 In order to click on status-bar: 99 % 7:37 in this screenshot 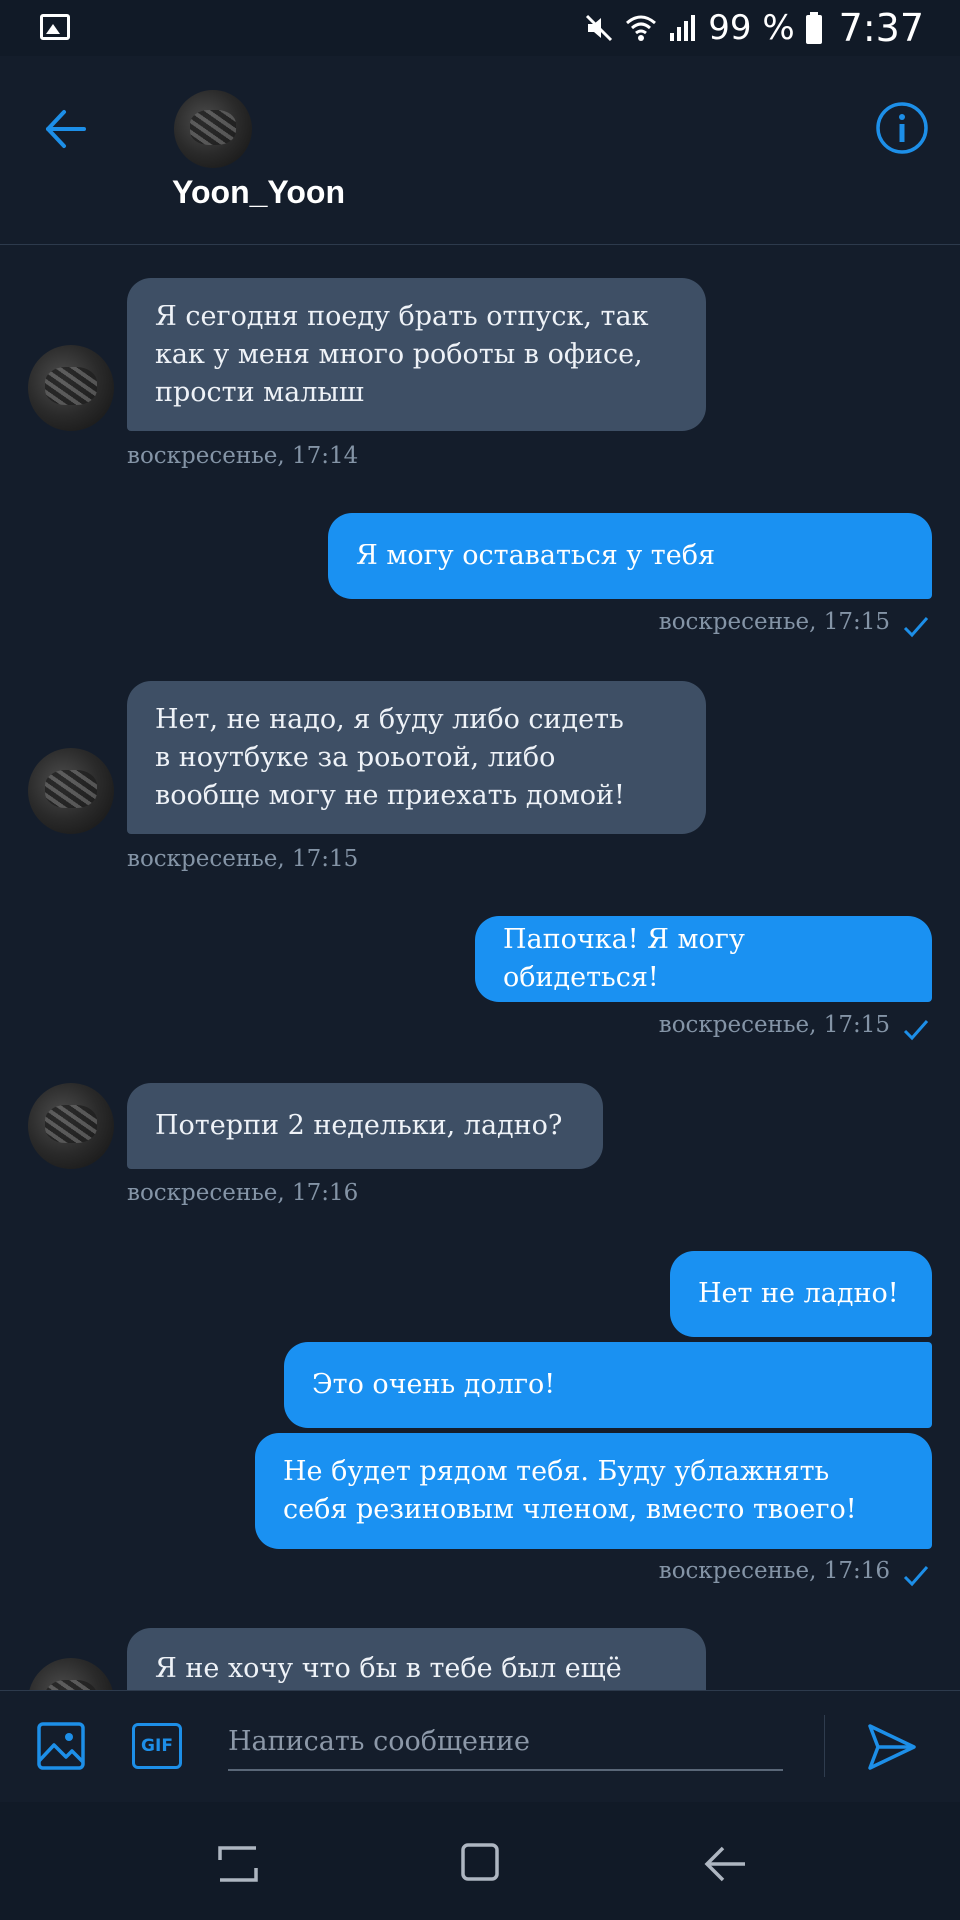, I will do `click(480, 28)`.